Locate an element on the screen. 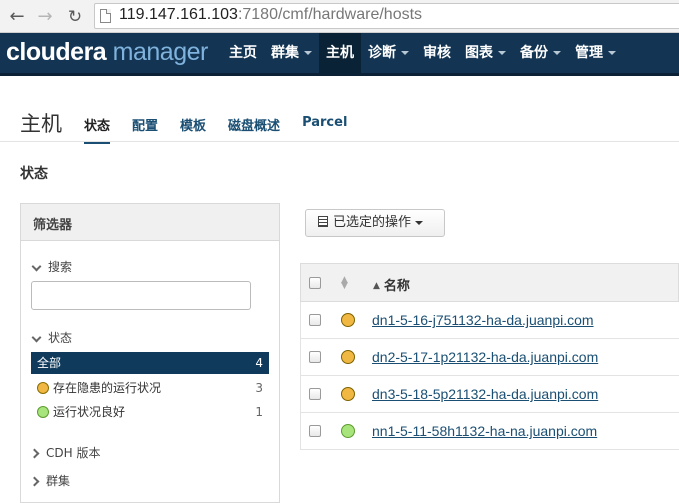  nav-menu-label: 主机 is located at coordinates (340, 53).